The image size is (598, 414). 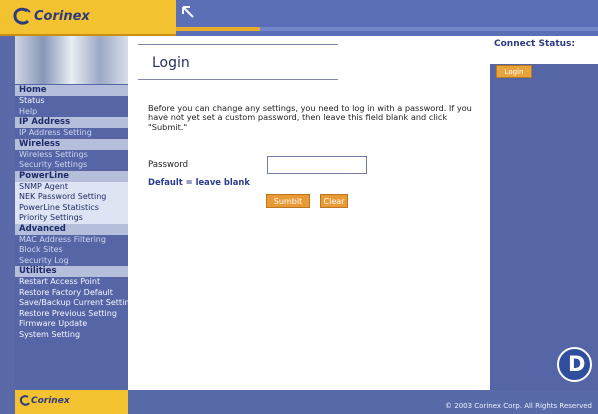 I want to click on sidebar-item-security-settings: Security Settings, so click(x=71, y=165).